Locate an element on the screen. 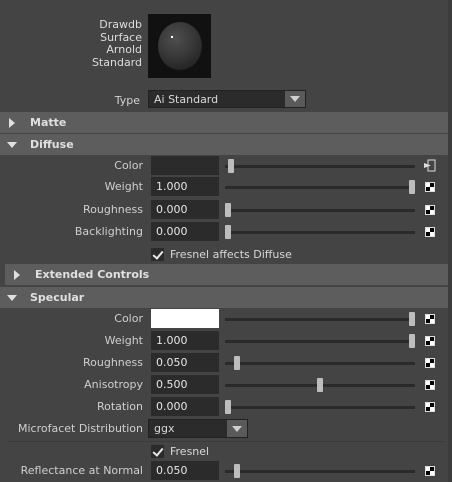 Image resolution: width=452 pixels, height=482 pixels. type-dropdown: Ai Standard is located at coordinates (227, 99).